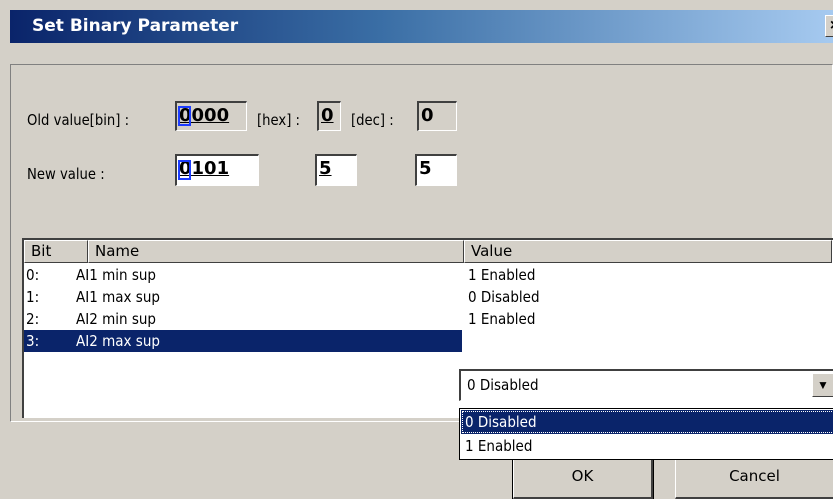  I want to click on ok-button: OK, so click(583, 476).